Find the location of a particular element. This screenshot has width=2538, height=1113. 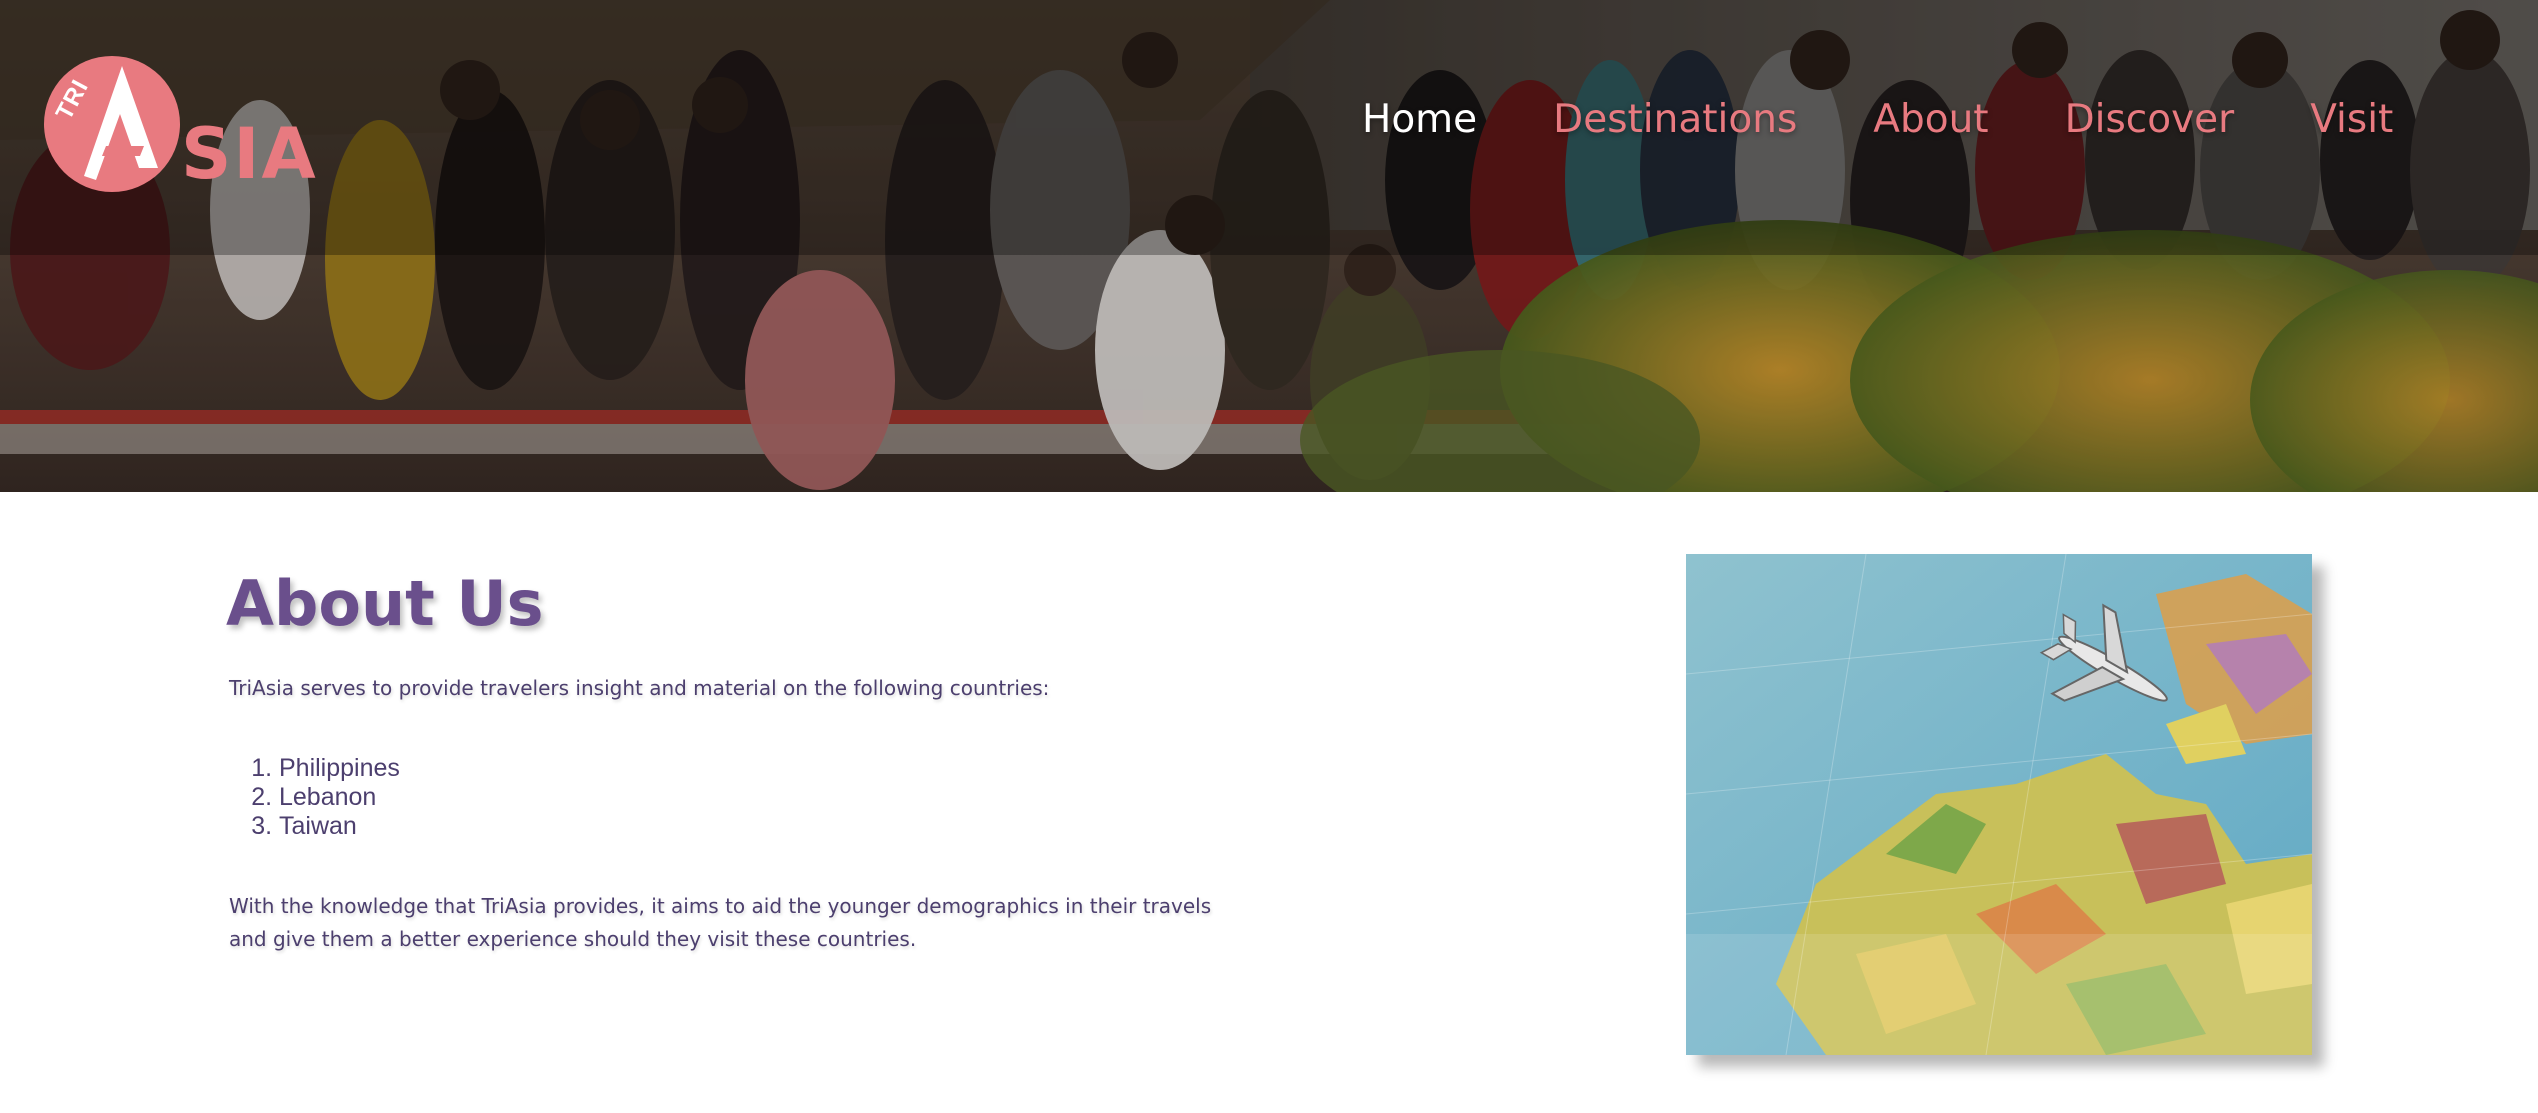

country-item-lebanon: Lebanon is located at coordinates (339, 797).